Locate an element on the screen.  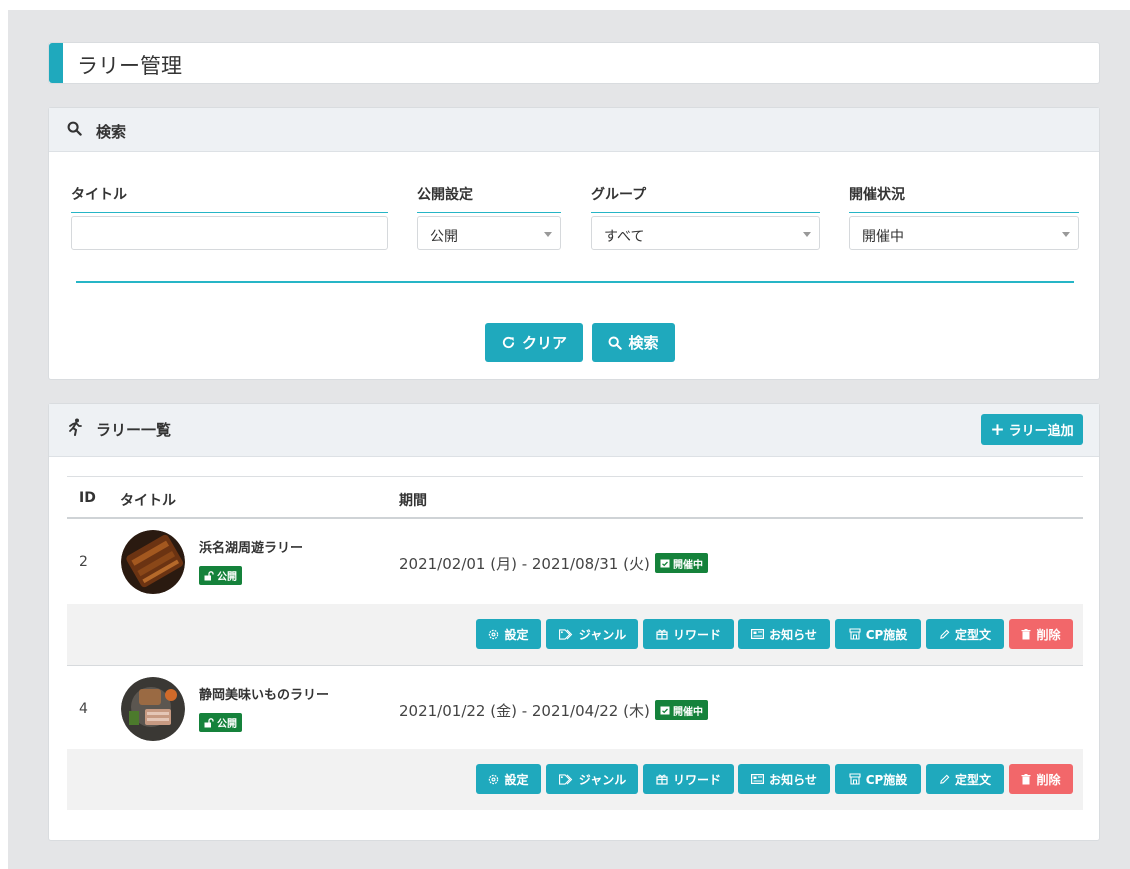
group-select: すべて is located at coordinates (705, 233).